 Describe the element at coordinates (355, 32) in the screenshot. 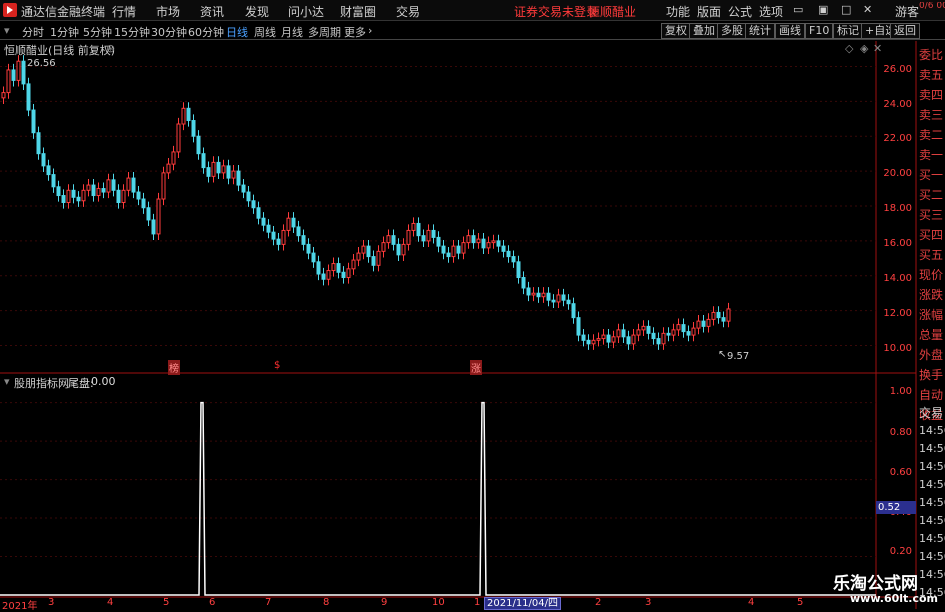

I see `period-more: 更多` at that location.